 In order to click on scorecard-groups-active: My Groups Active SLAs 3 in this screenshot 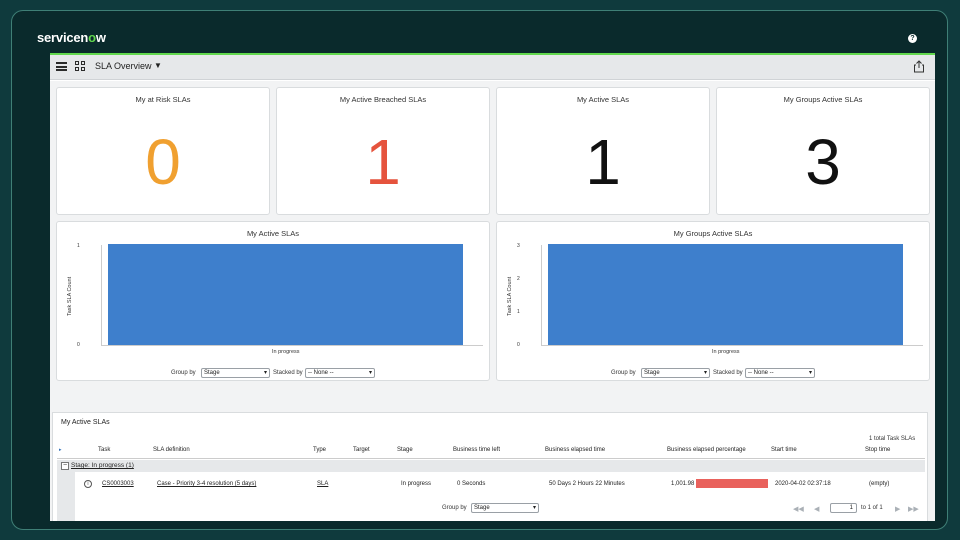, I will do `click(823, 151)`.